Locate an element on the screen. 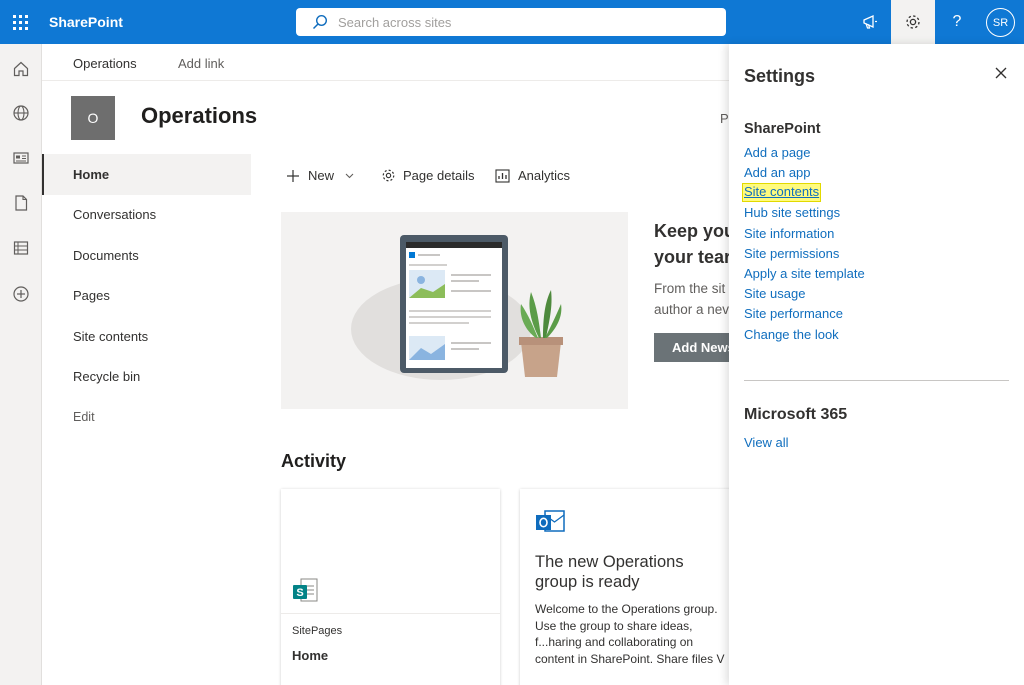 The width and height of the screenshot is (1024, 685). panel-title: Settings is located at coordinates (780, 76).